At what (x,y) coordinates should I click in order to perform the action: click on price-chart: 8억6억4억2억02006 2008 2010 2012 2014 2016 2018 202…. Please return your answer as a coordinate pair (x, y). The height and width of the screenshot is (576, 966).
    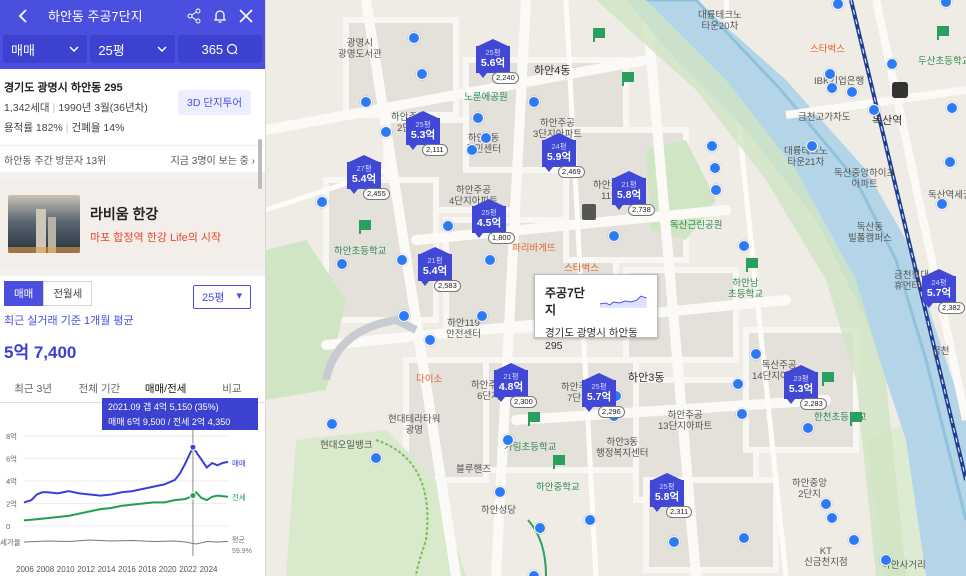
    Looking at the image, I should click on (133, 486).